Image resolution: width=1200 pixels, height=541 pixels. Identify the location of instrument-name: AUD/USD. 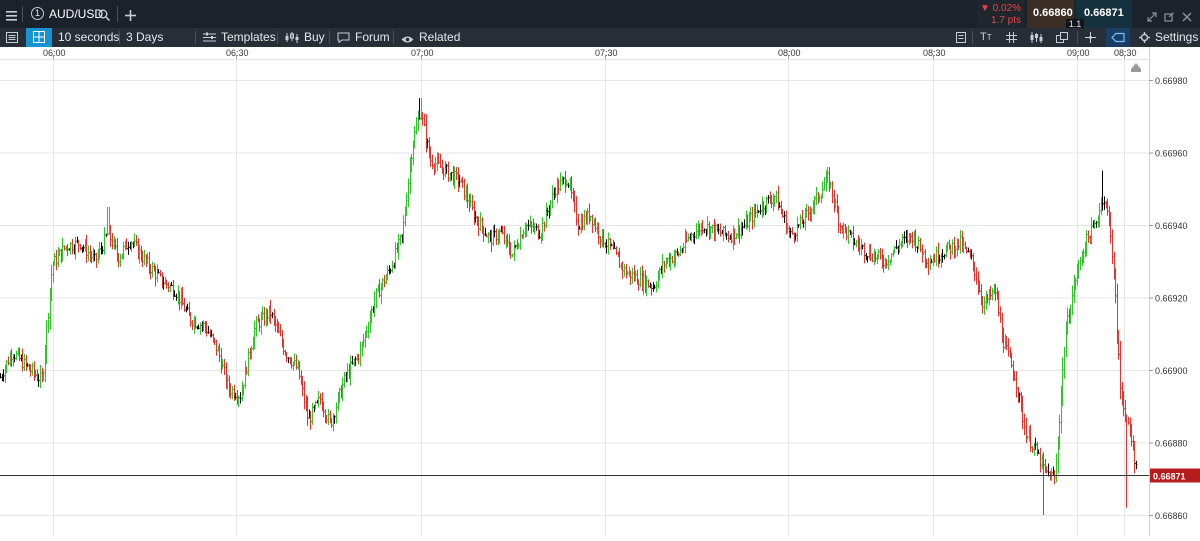
(76, 14).